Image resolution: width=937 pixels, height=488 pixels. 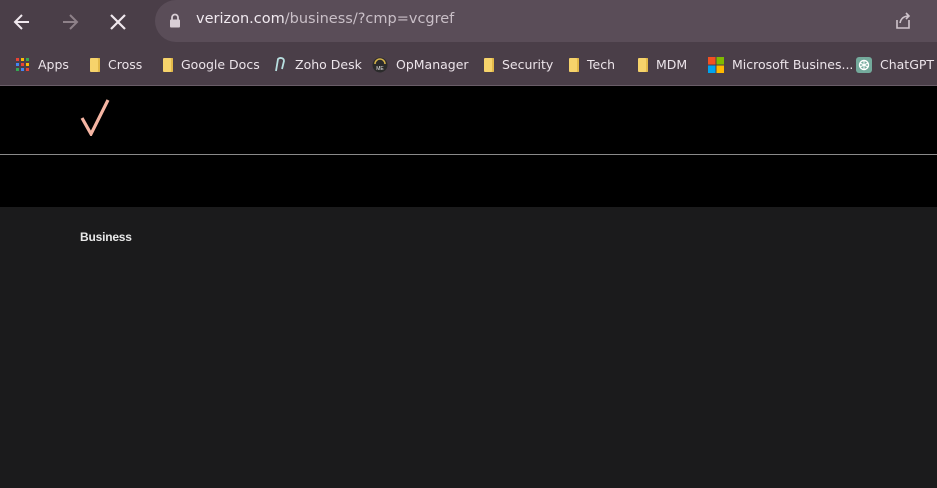 I want to click on bookmark-label: Google Docs, so click(x=220, y=64).